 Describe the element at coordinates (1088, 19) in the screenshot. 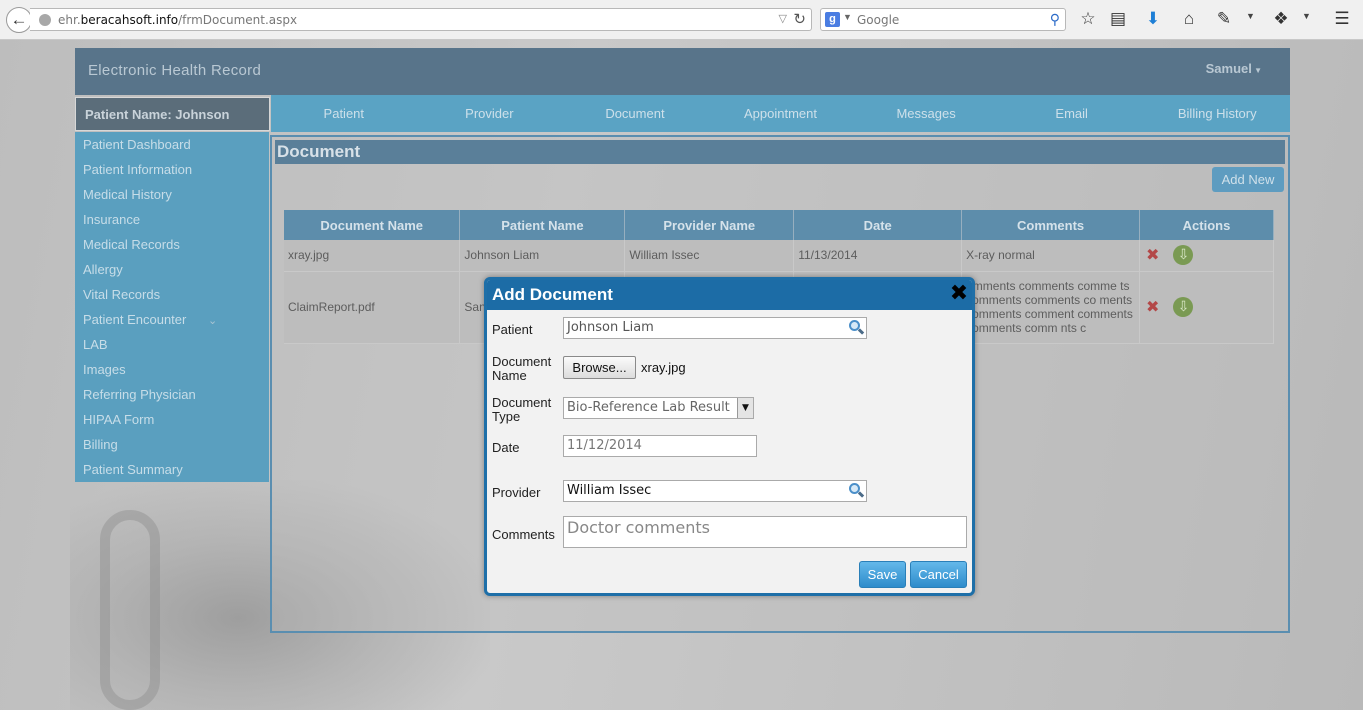

I see `bookmark-star-icon: ☆` at that location.